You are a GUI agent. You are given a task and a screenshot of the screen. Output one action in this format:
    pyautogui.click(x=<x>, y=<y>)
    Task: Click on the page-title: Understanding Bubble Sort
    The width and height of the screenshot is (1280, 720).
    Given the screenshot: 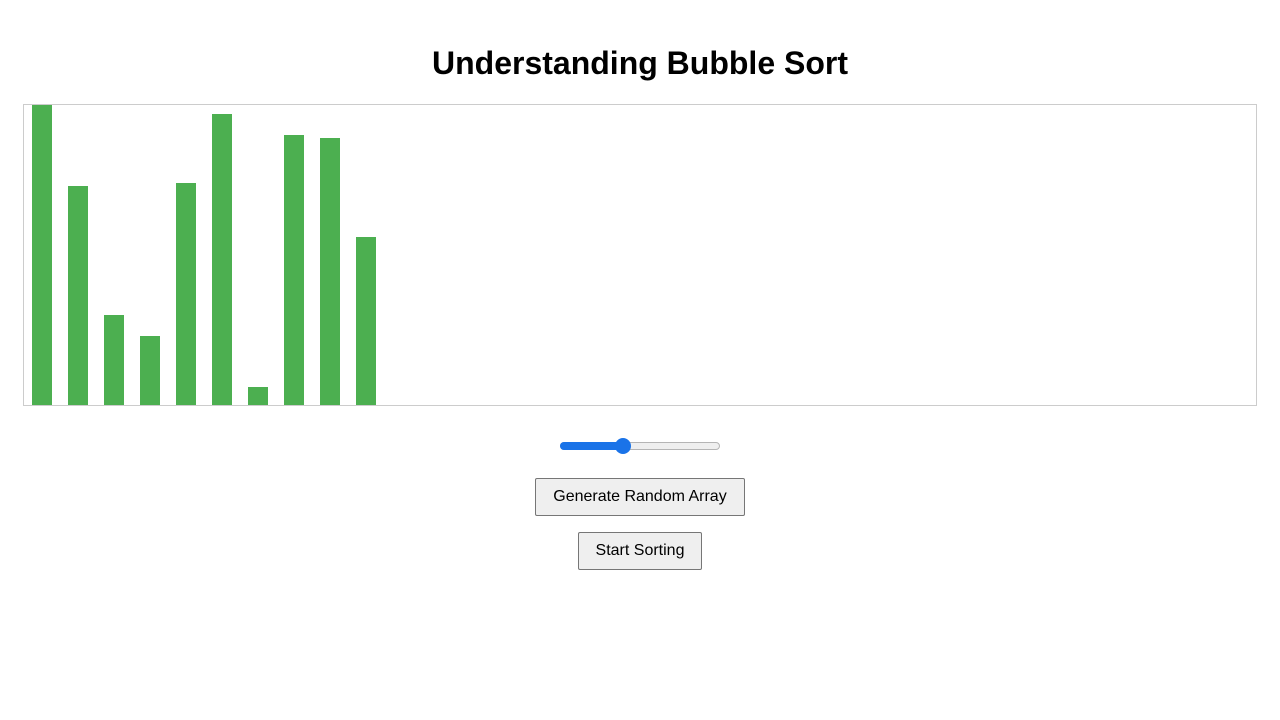 What is the action you would take?
    pyautogui.click(x=640, y=63)
    